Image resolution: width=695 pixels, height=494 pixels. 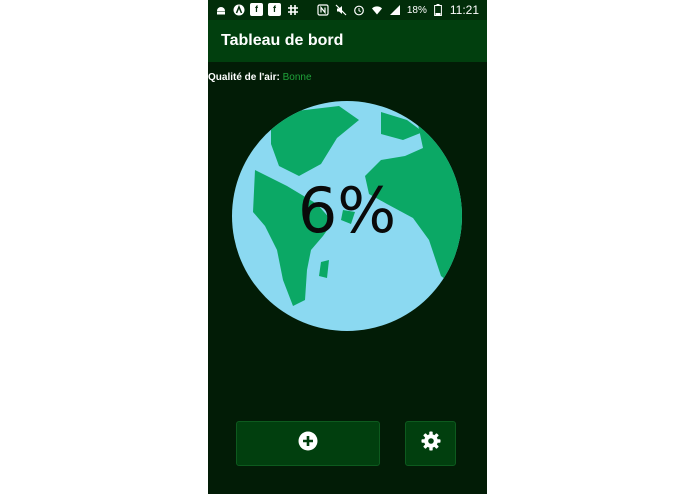 I want to click on gear-icon, so click(x=431, y=443).